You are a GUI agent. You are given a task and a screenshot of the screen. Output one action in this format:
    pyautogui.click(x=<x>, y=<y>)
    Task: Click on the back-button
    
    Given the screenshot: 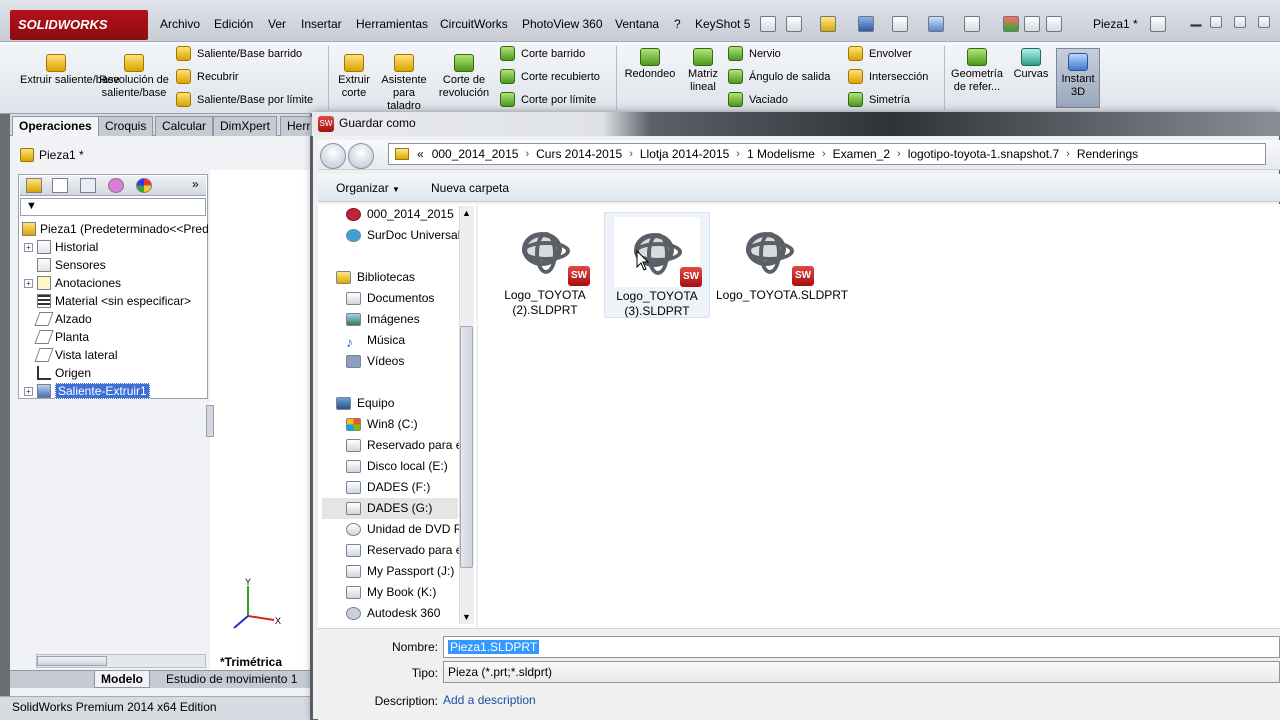 What is the action you would take?
    pyautogui.click(x=333, y=156)
    